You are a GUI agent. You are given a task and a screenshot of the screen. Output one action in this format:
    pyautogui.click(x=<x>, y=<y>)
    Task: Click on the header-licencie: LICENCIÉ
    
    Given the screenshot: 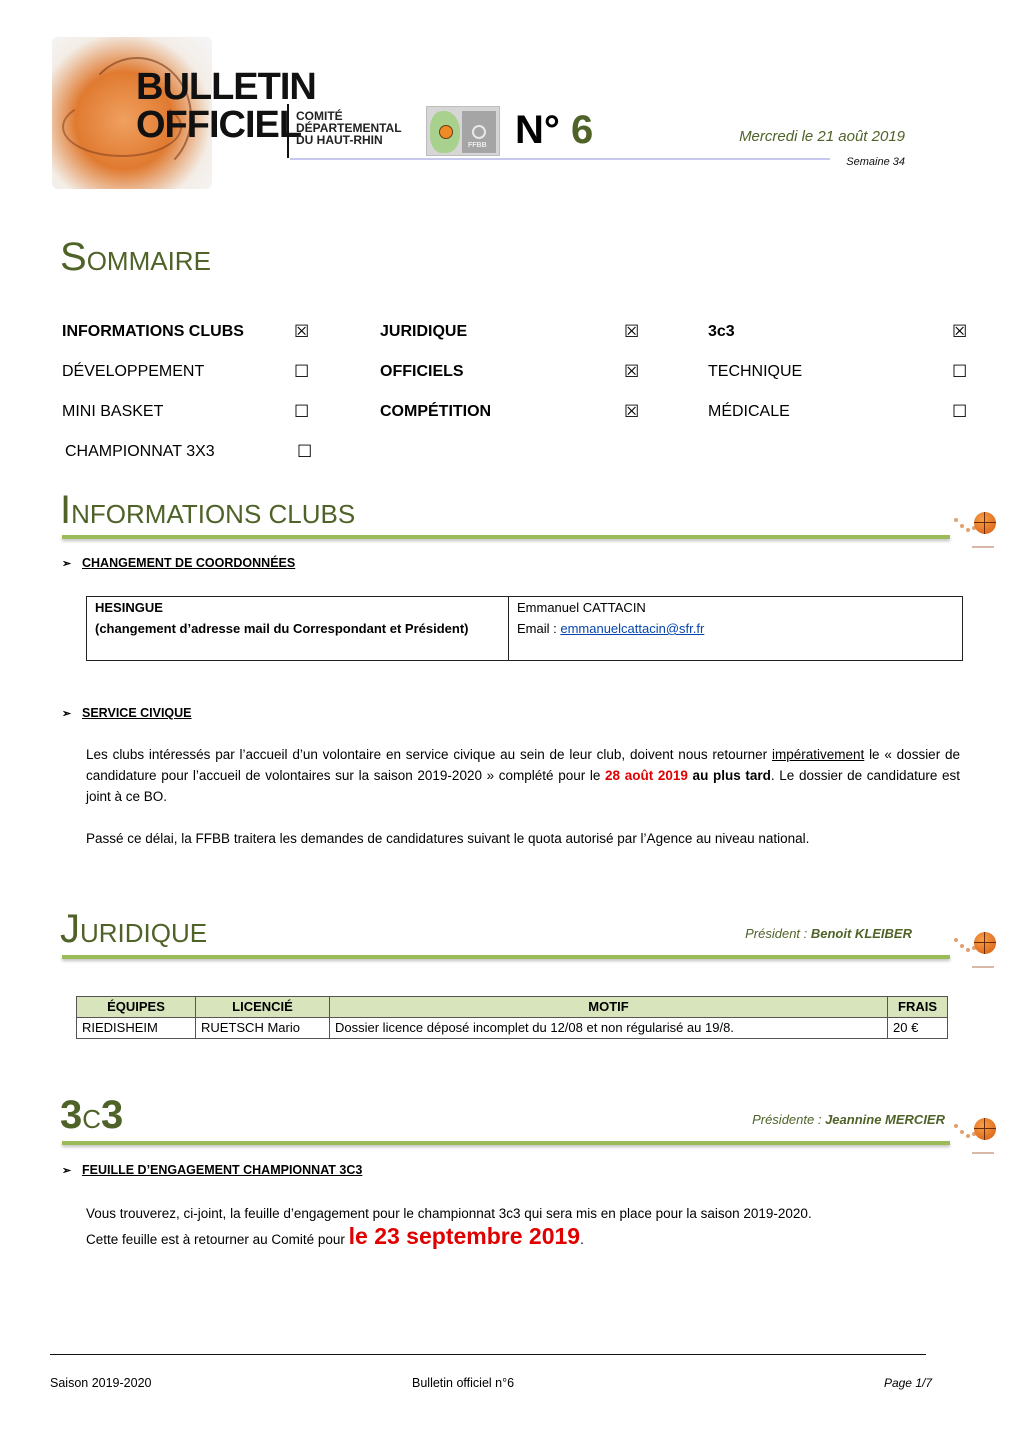 What is the action you would take?
    pyautogui.click(x=262, y=1007)
    